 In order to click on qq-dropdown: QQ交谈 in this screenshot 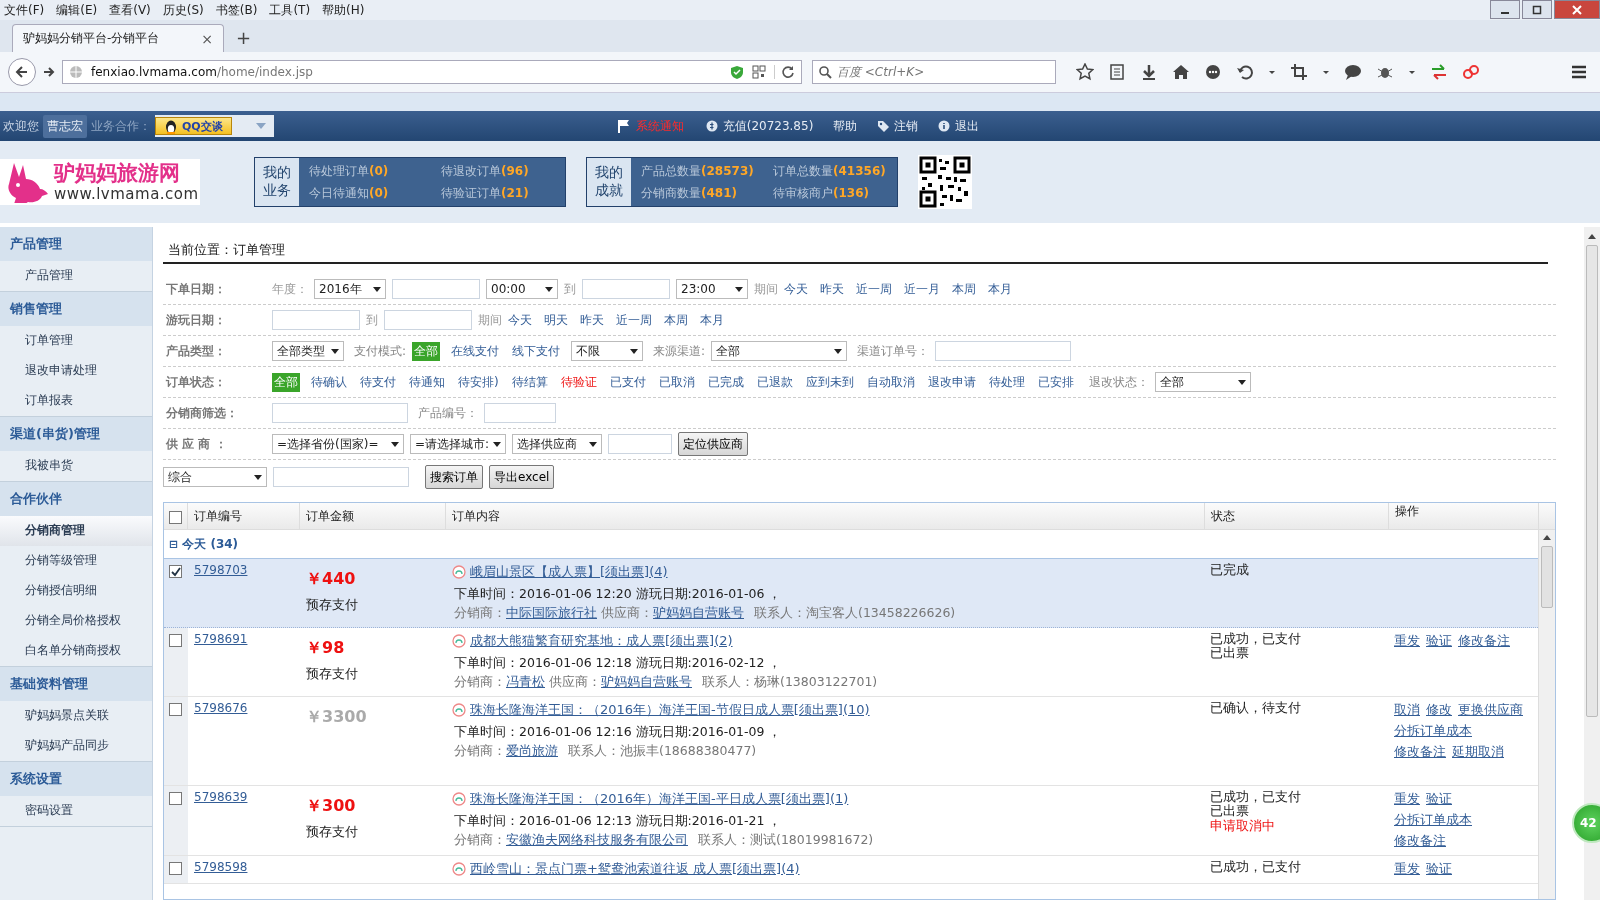, I will do `click(214, 126)`.